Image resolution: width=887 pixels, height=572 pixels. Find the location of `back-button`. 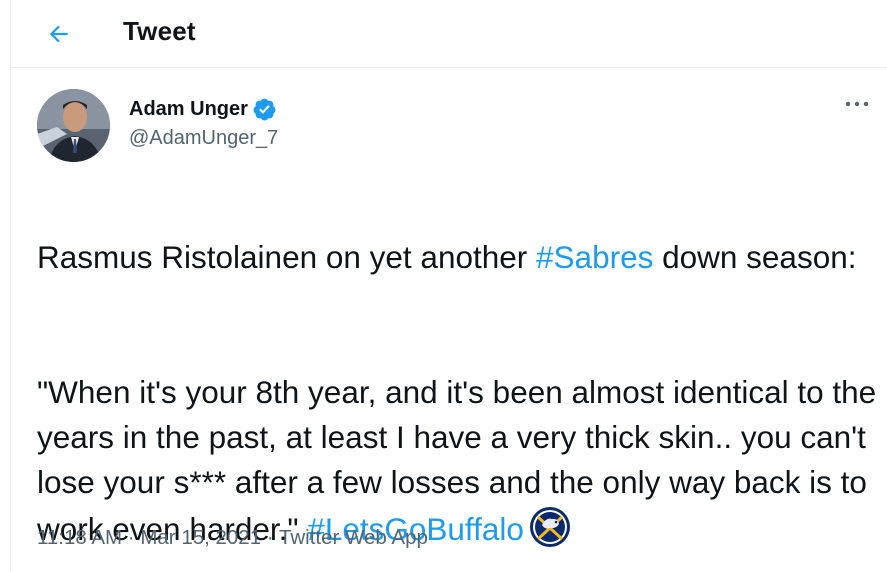

back-button is located at coordinates (59, 34).